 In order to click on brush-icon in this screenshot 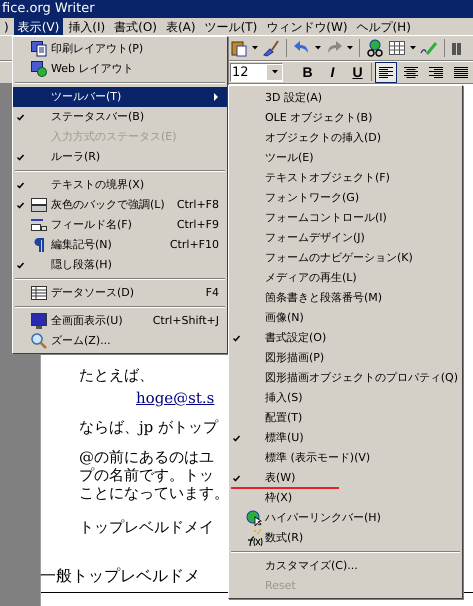, I will do `click(271, 48)`.